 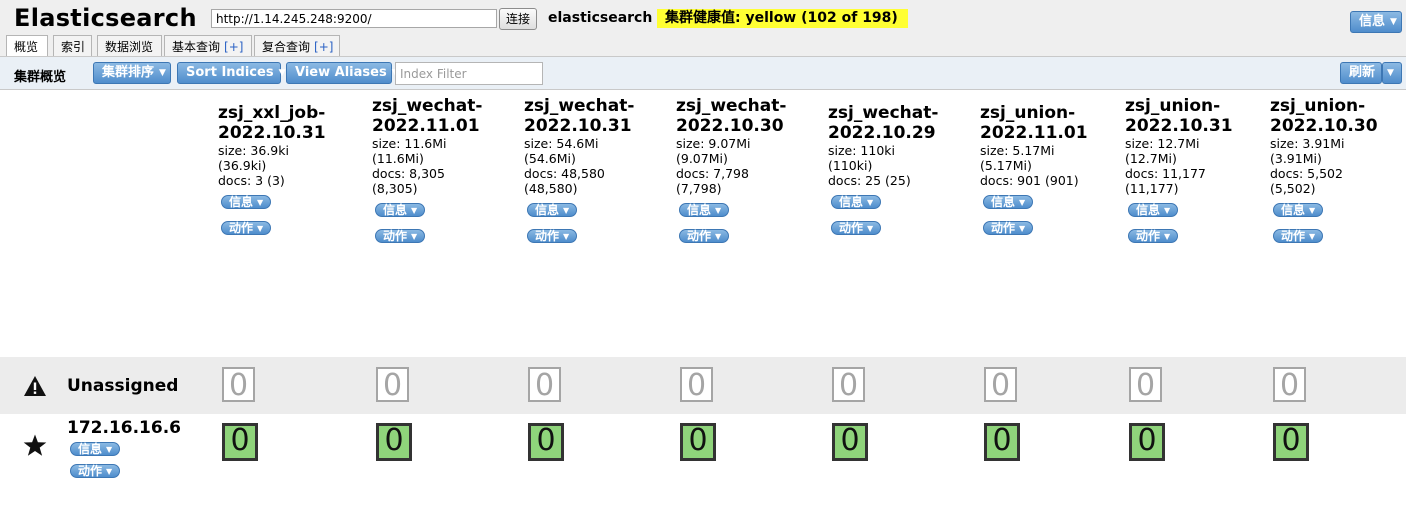 I want to click on info-menu-button: 信息 ▼, so click(x=1376, y=22).